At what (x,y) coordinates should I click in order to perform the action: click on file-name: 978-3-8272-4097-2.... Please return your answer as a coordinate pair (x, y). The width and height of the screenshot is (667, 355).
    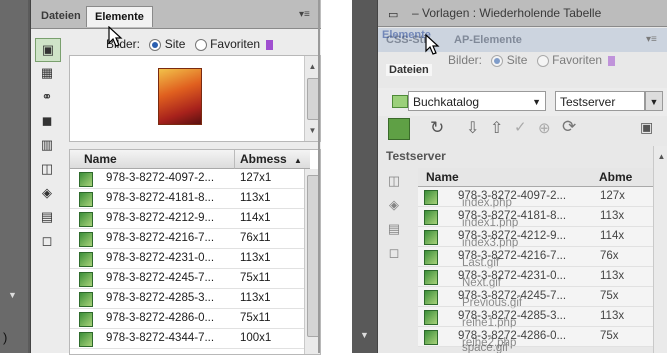
    Looking at the image, I should click on (160, 178).